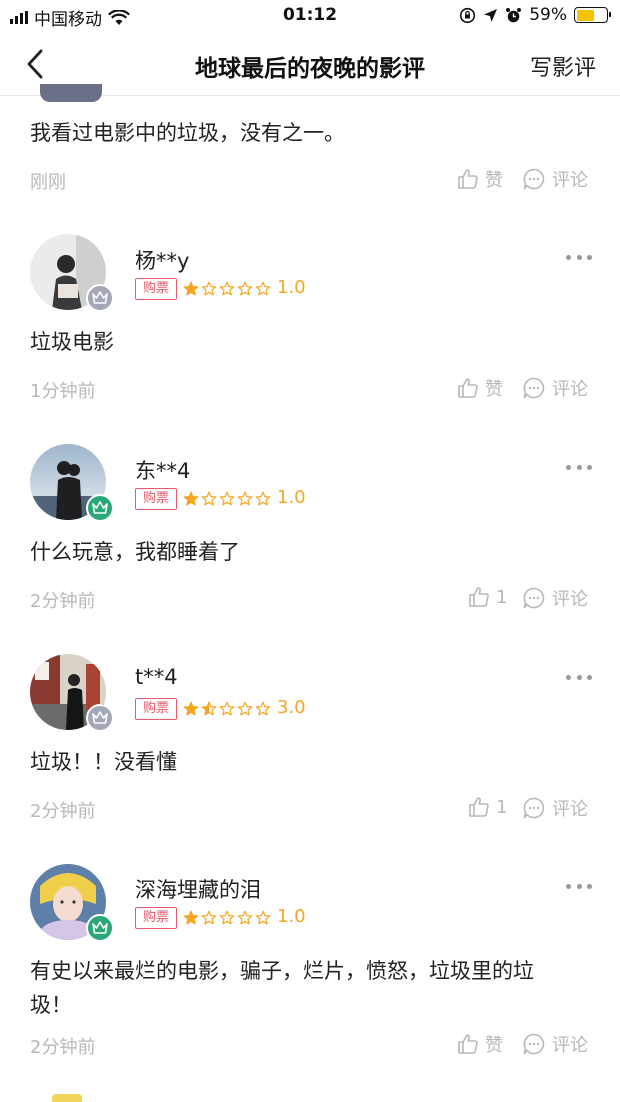 The height and width of the screenshot is (1102, 620). What do you see at coordinates (310, 69) in the screenshot?
I see `page-title: 地球最后的夜晚的影评` at bounding box center [310, 69].